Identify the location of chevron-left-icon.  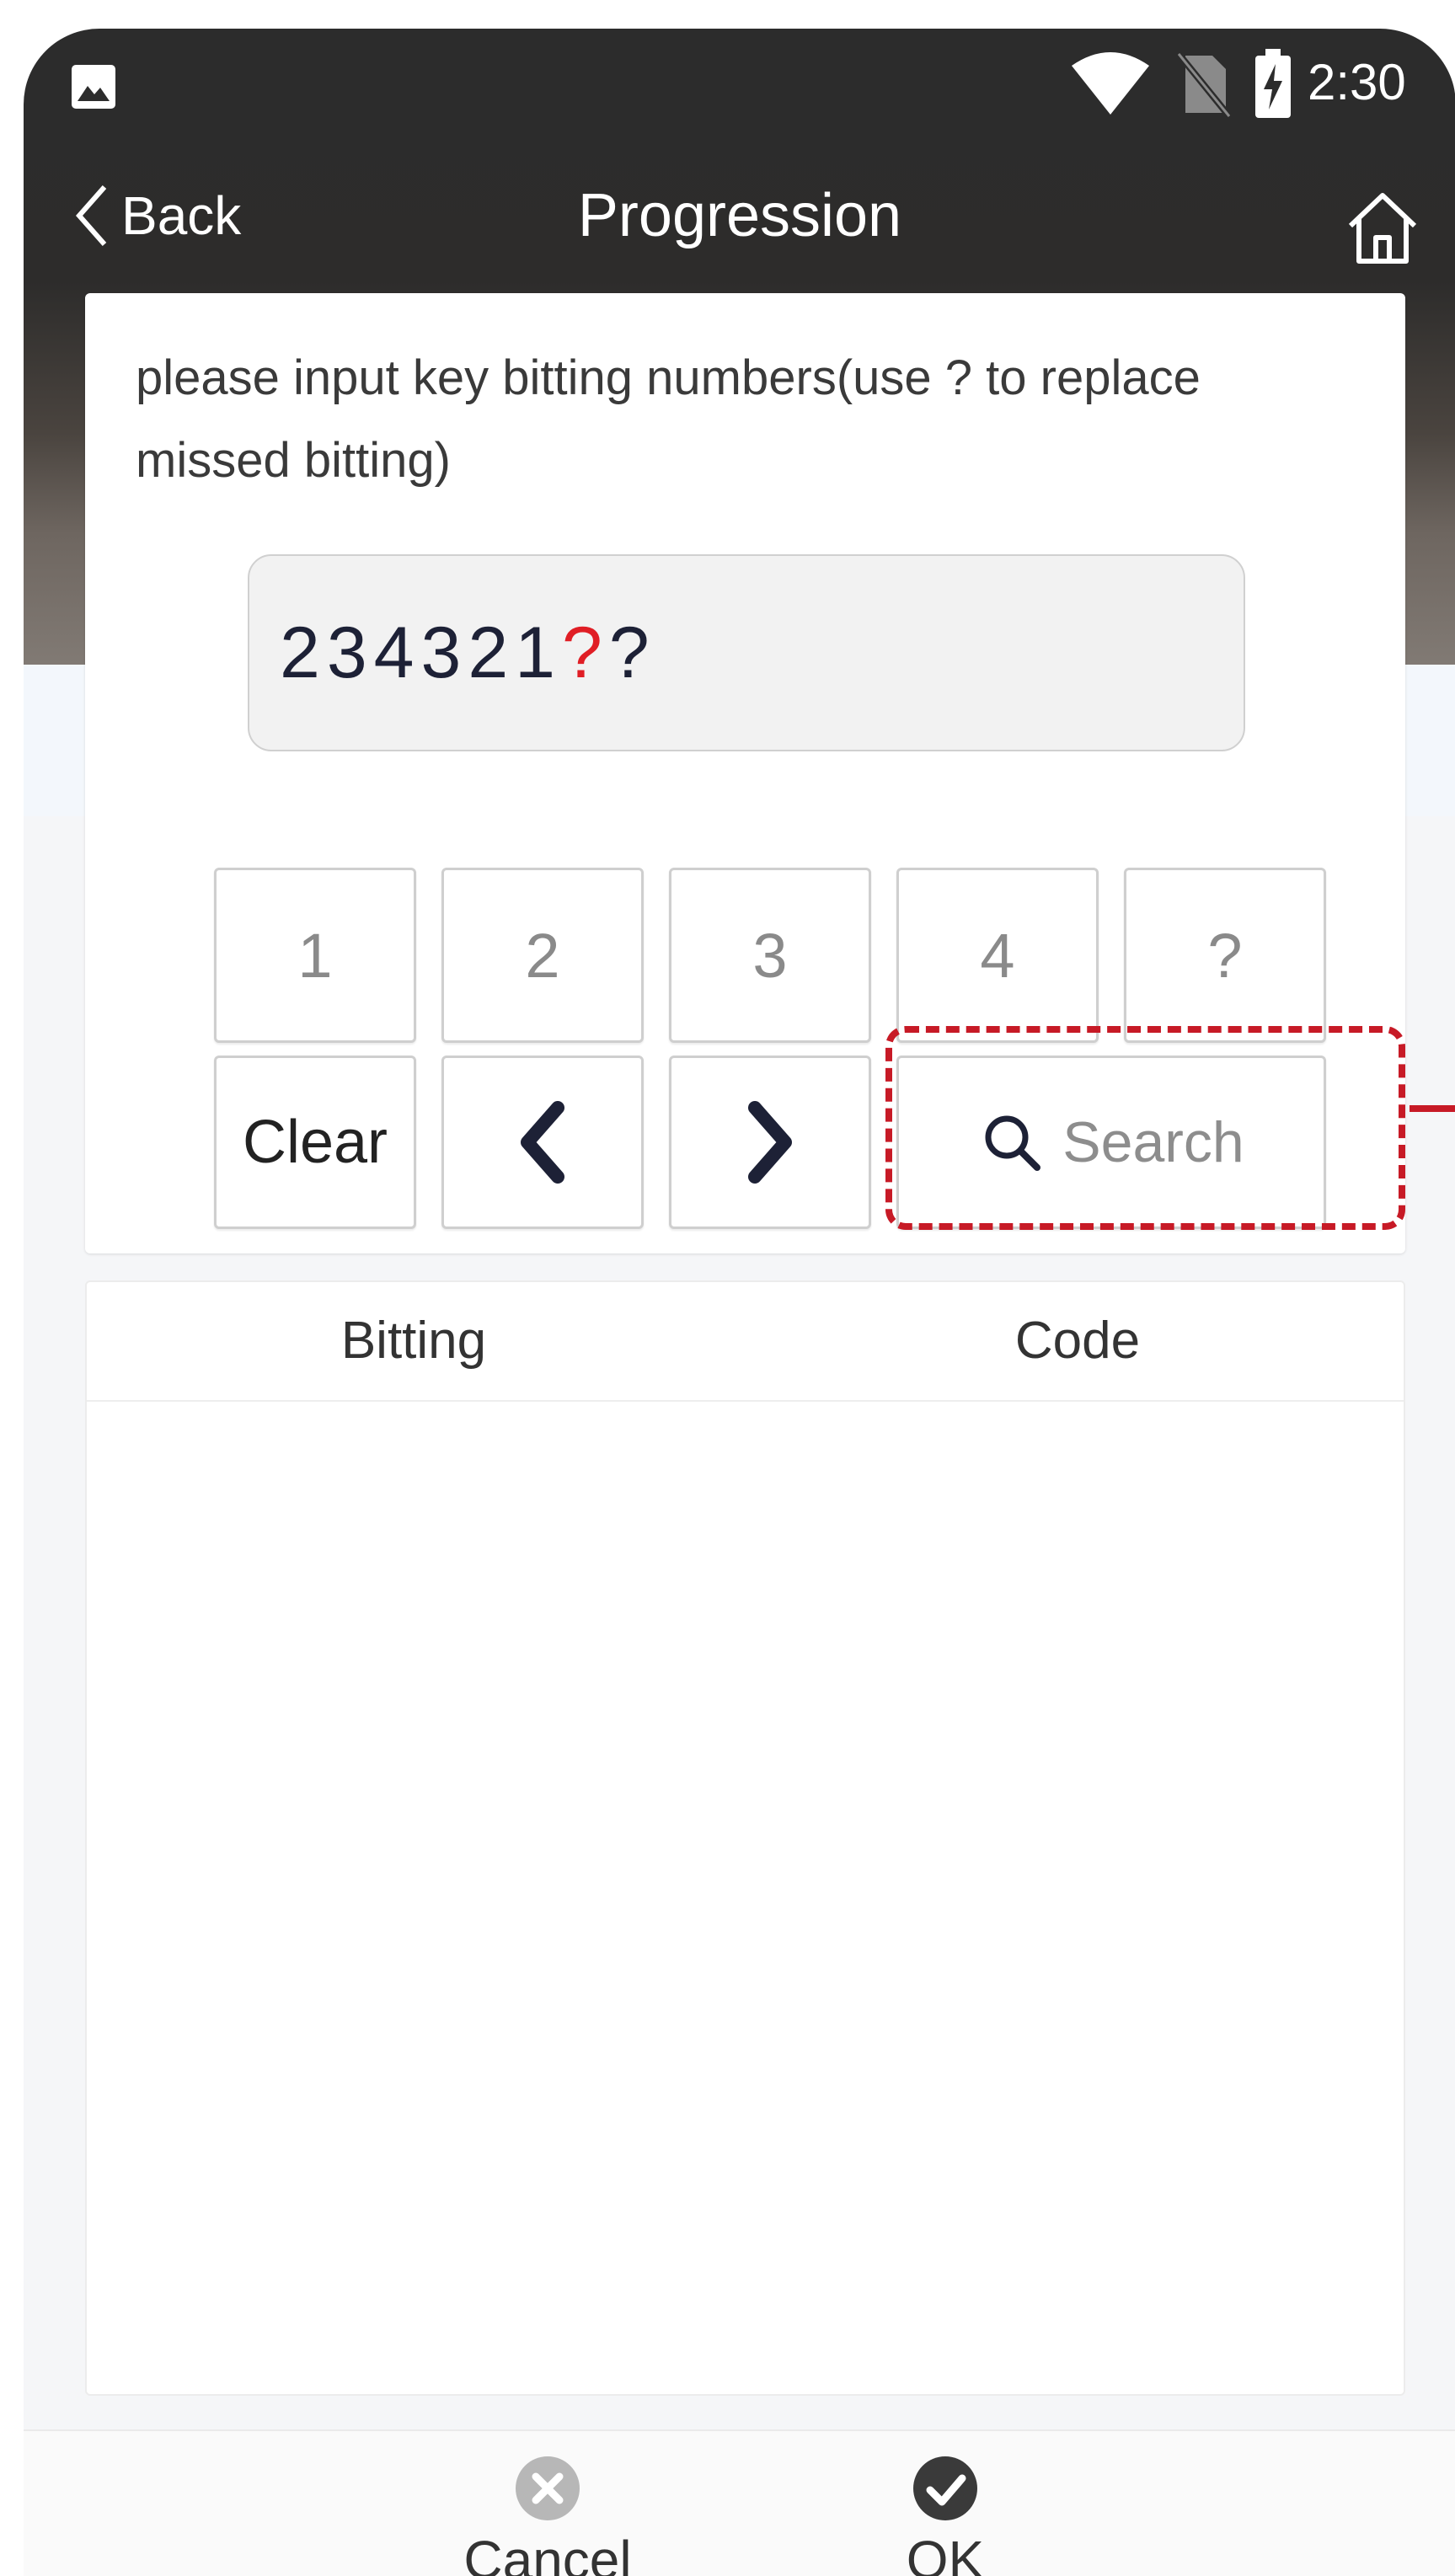
(542, 1142).